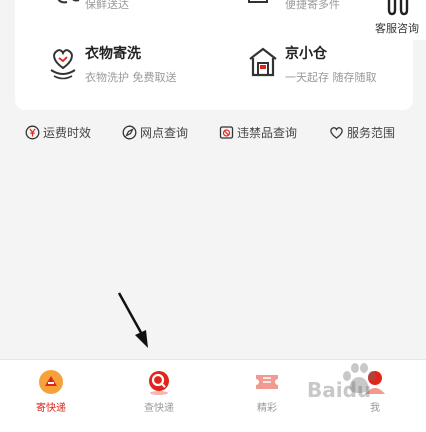 This screenshot has width=426, height=432. Describe the element at coordinates (331, 77) in the screenshot. I see `service-subtitle: 一天起存 随存随取` at that location.